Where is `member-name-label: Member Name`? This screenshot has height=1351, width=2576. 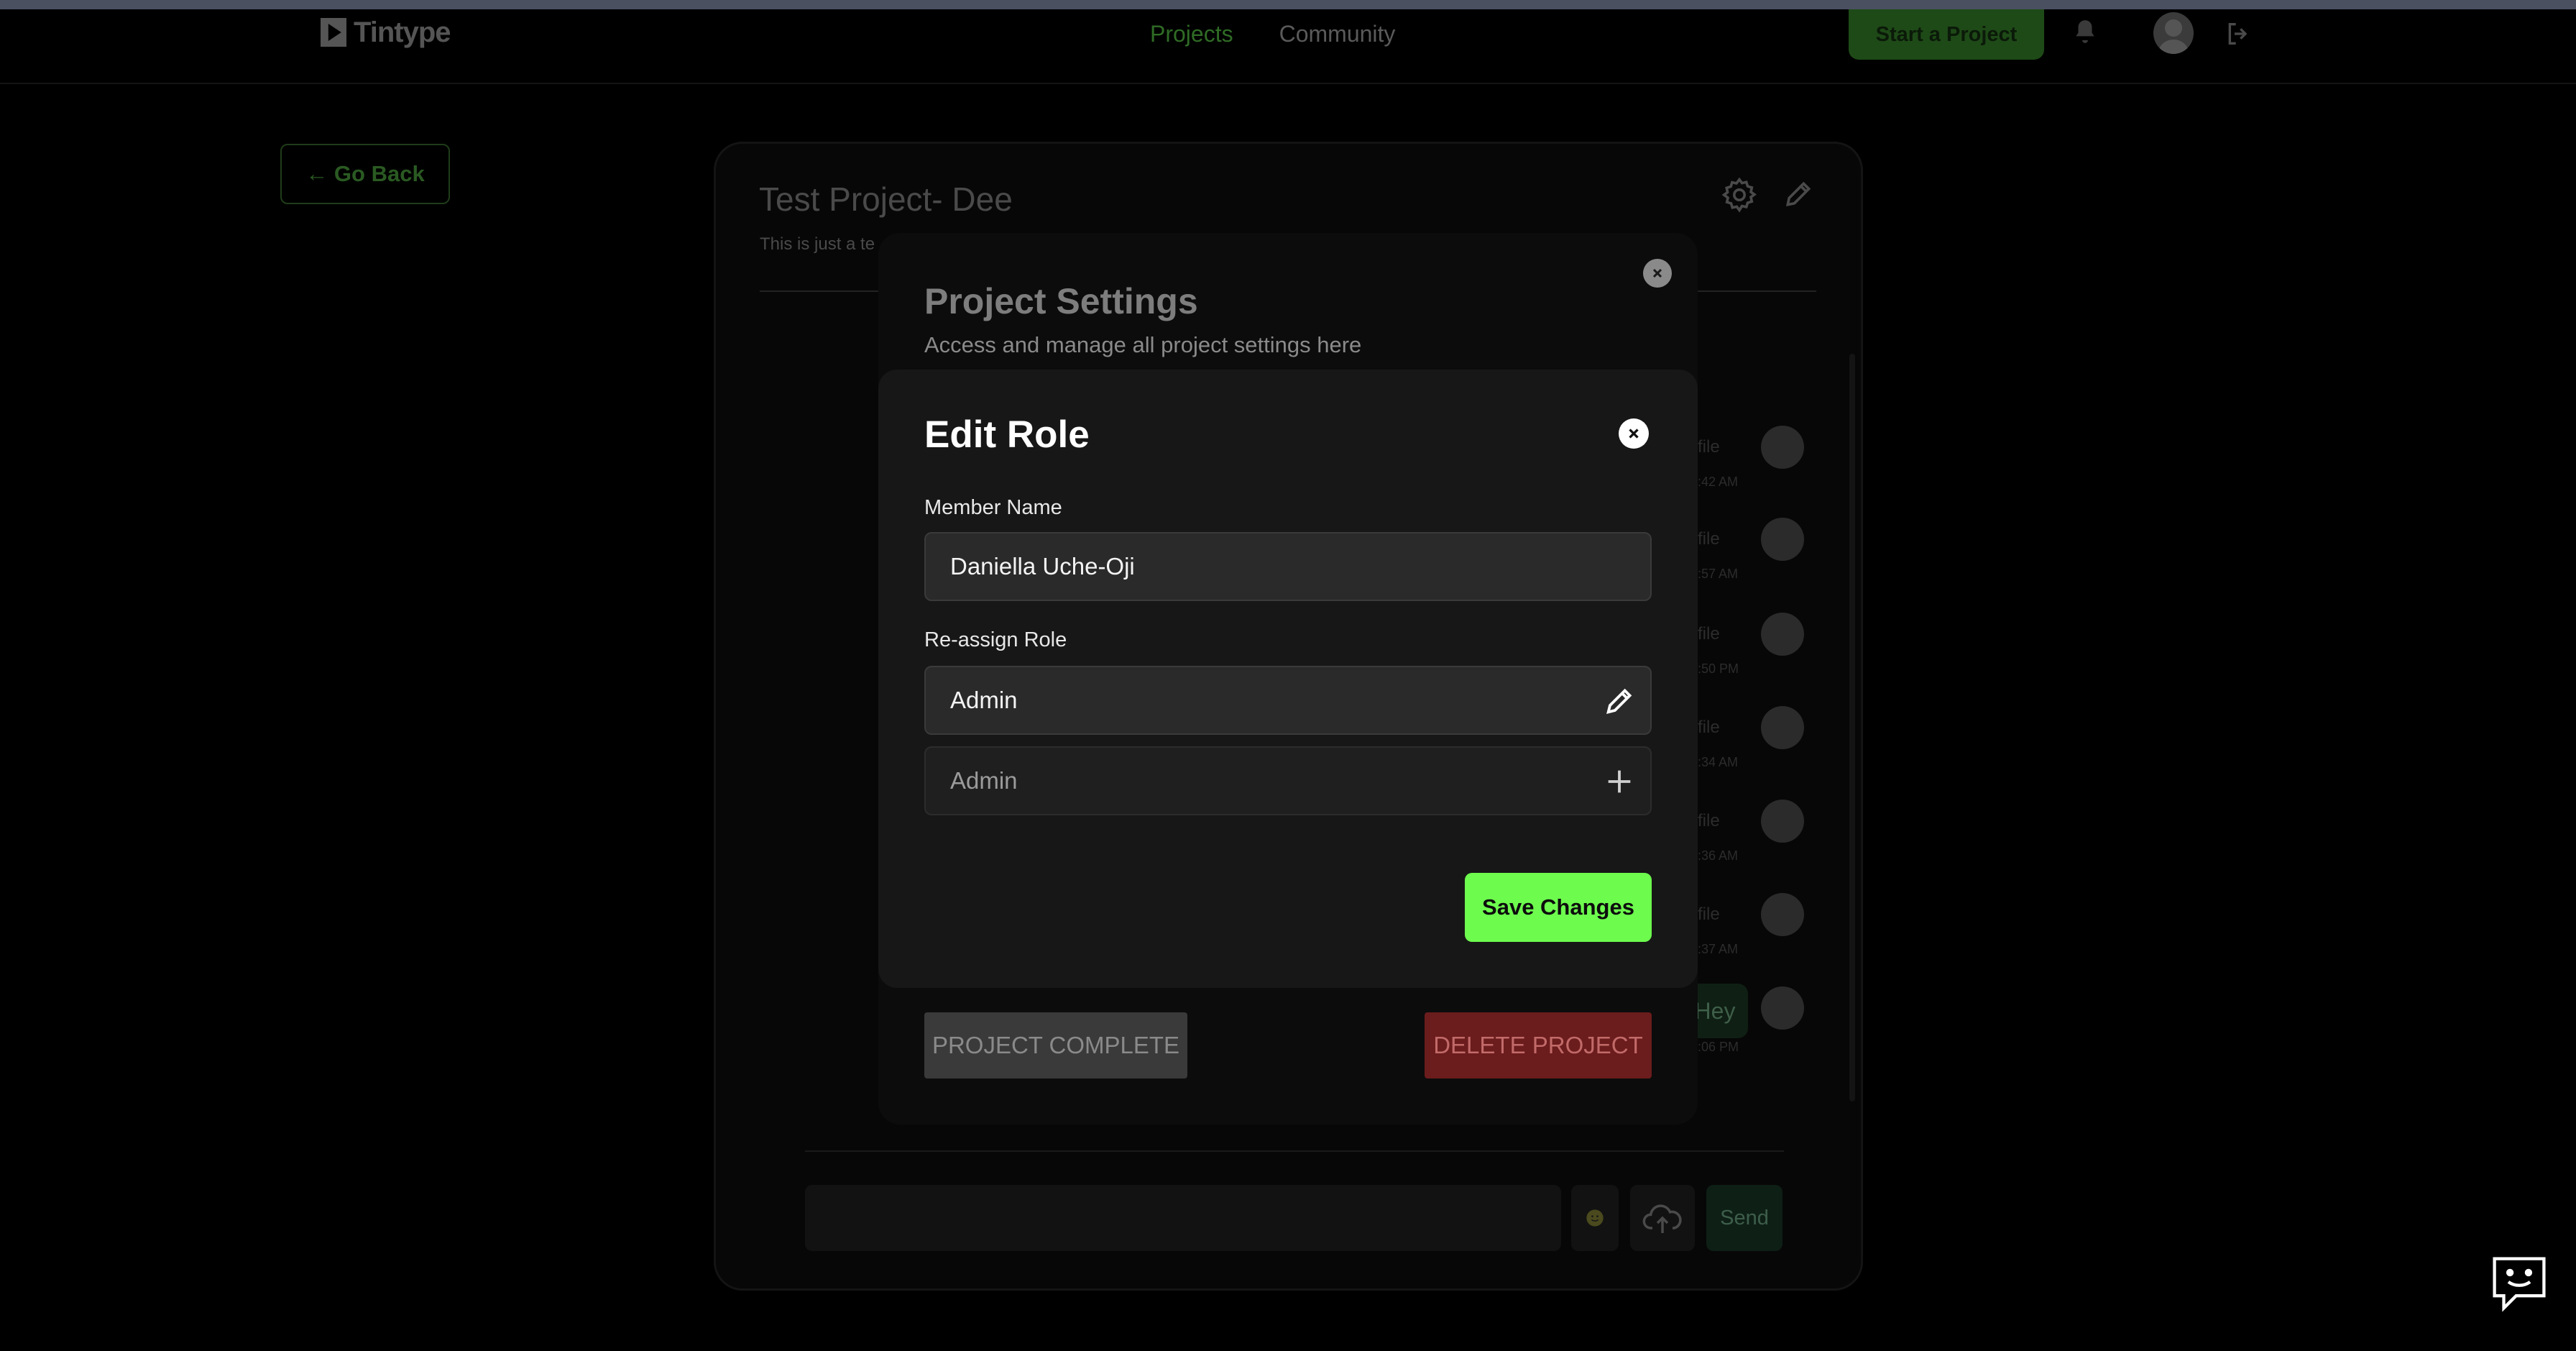
member-name-label: Member Name is located at coordinates (993, 507).